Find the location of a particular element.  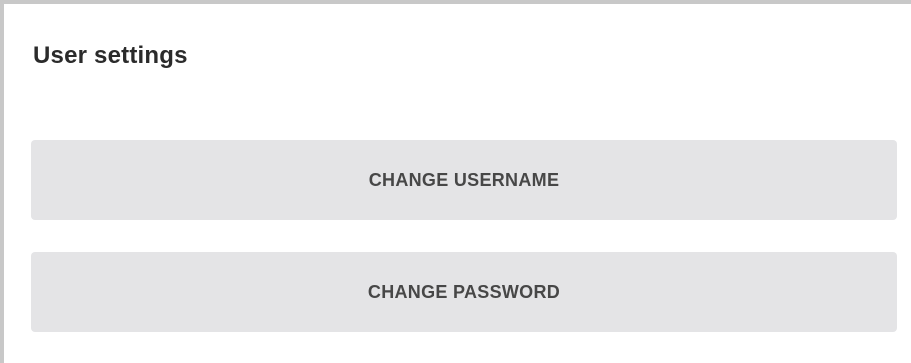

change-password-label: CHANGE PASSWORD is located at coordinates (464, 291).